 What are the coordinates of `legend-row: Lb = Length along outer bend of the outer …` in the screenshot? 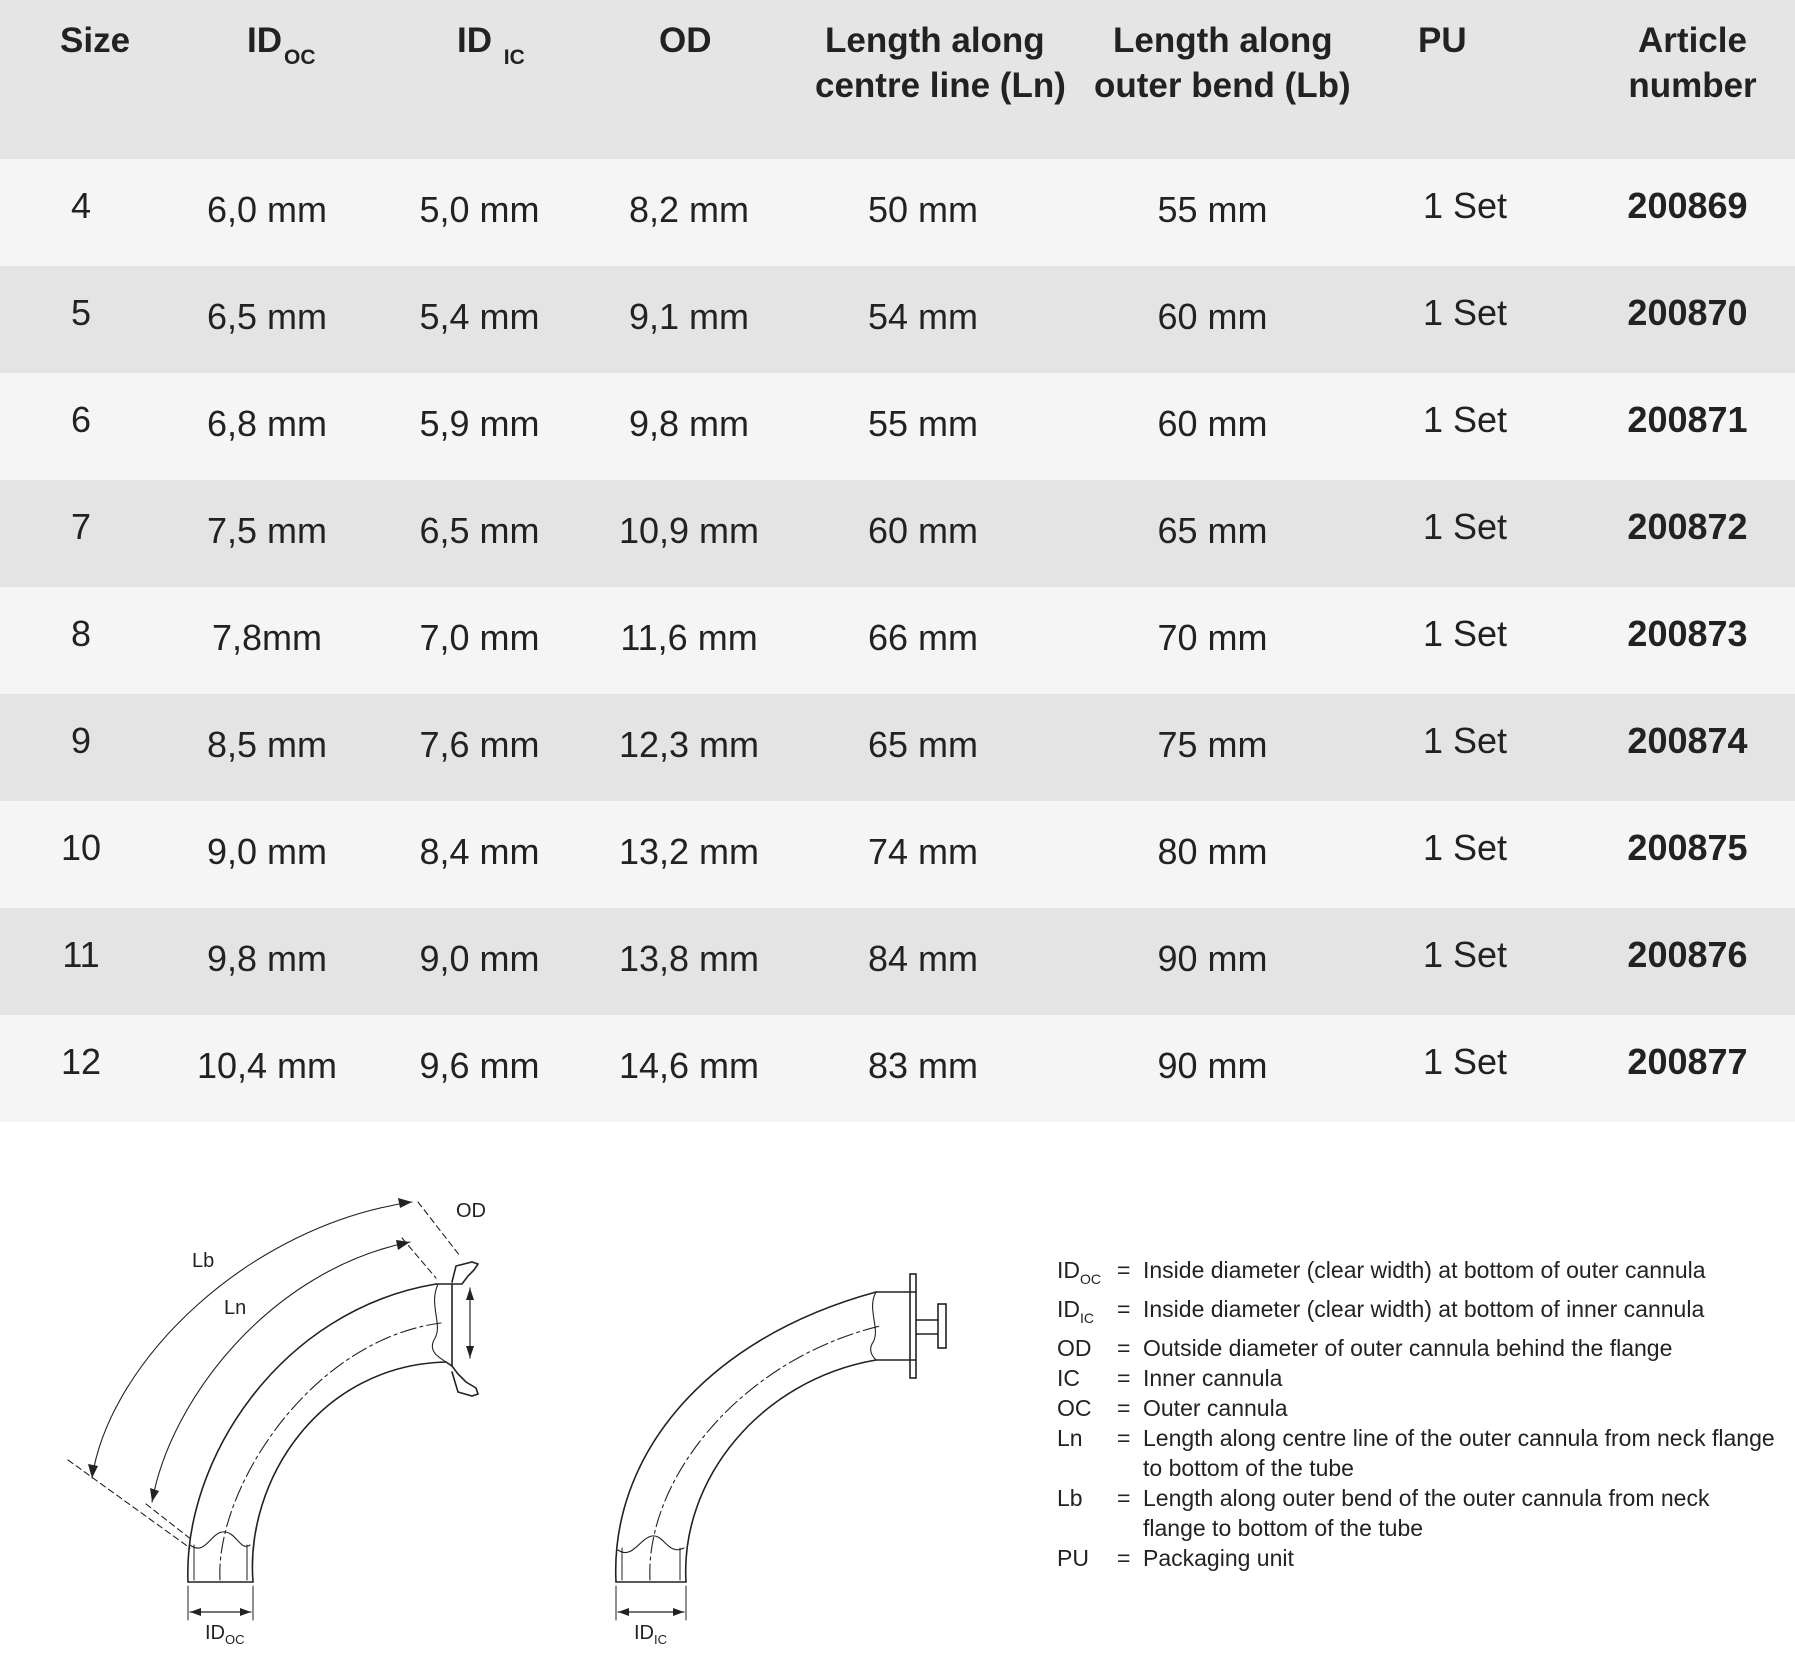 It's located at (1417, 1513).